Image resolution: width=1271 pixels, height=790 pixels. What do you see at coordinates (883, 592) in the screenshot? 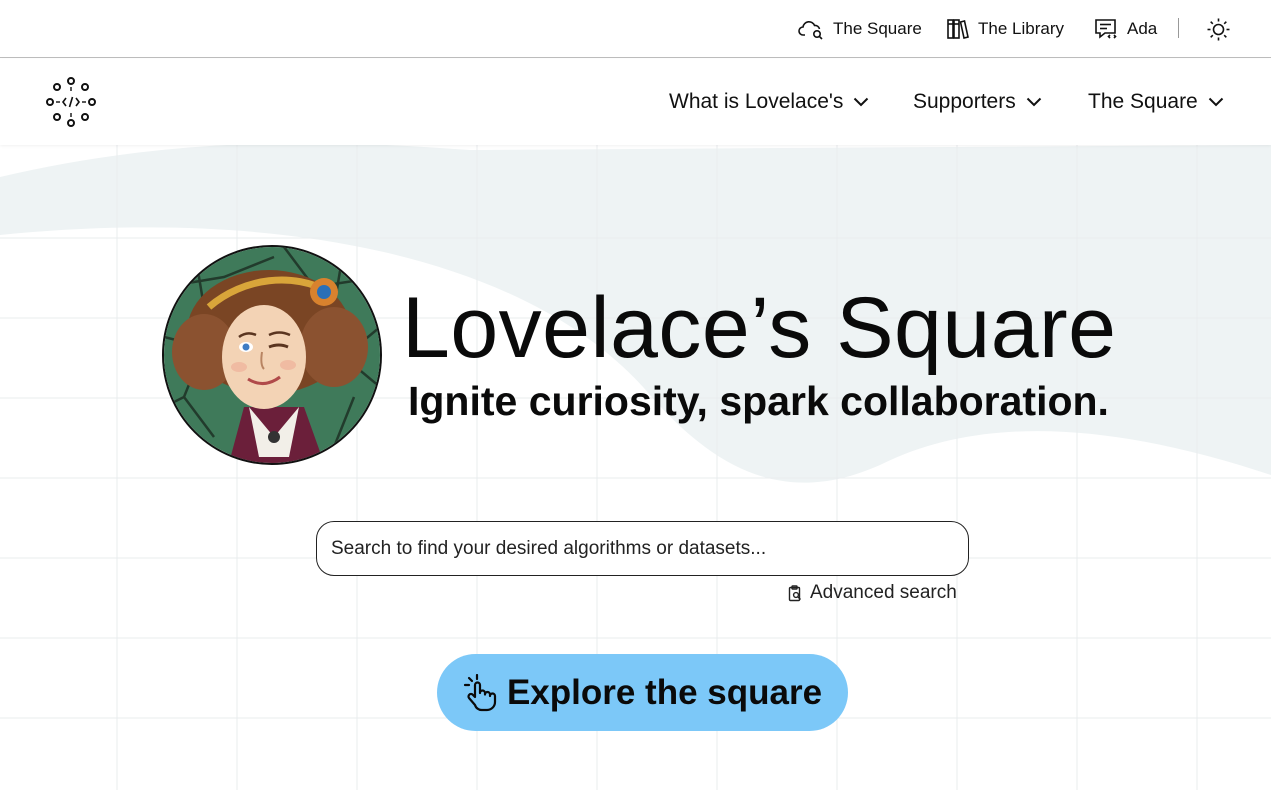
I see `advanced-search-label: Advanced search` at bounding box center [883, 592].